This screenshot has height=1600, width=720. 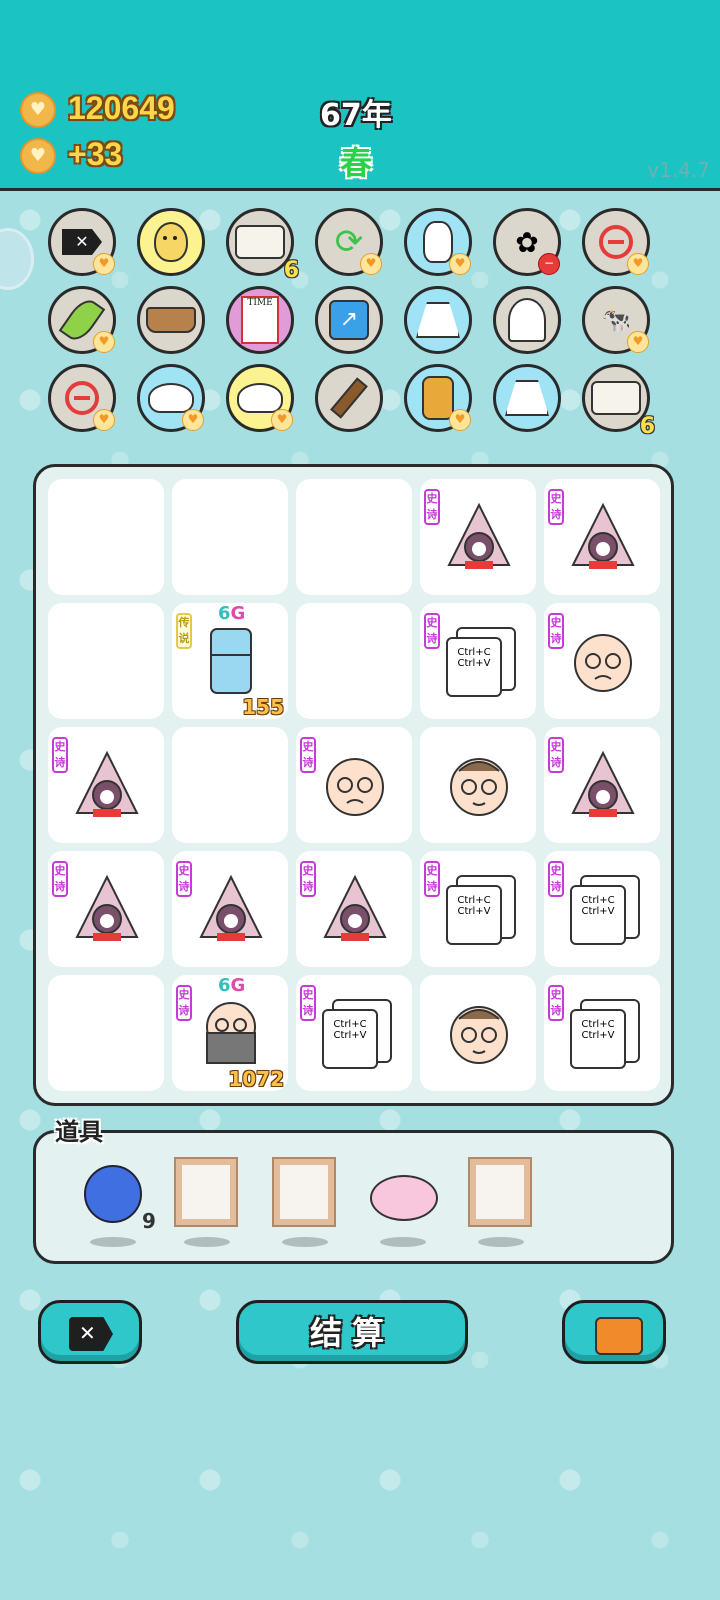 I want to click on fridge-icon, so click(x=231, y=661).